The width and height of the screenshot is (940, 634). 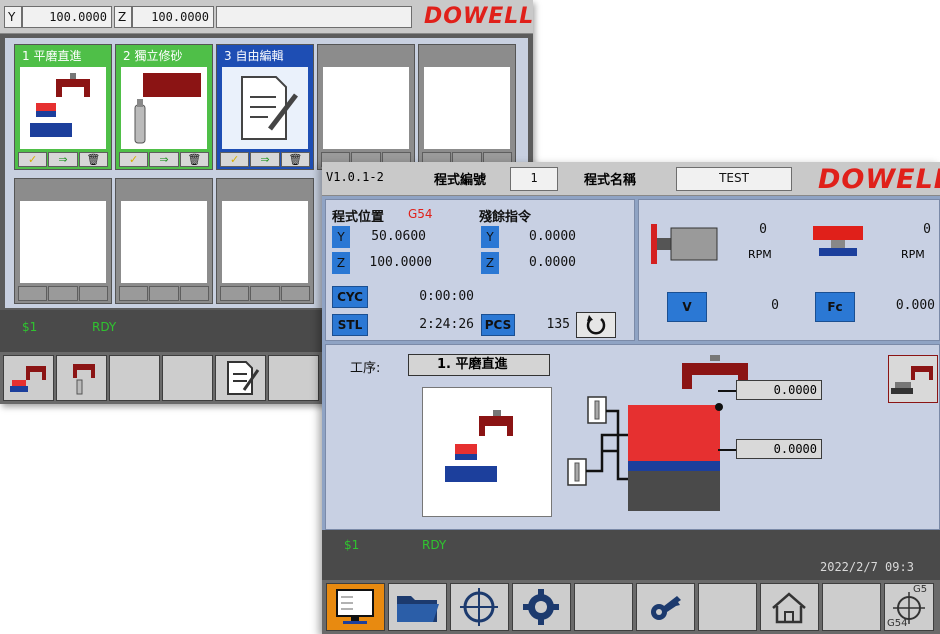 What do you see at coordinates (867, 567) in the screenshot?
I see `datetime: 2022/2/7 09:3` at bounding box center [867, 567].